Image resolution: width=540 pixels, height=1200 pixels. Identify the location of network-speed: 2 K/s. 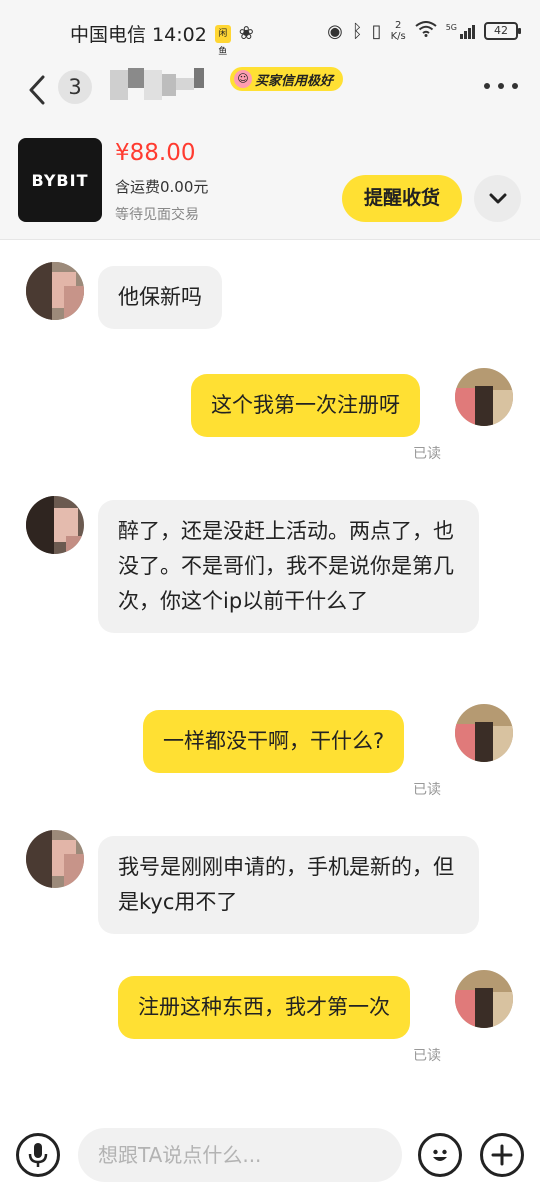
(398, 31).